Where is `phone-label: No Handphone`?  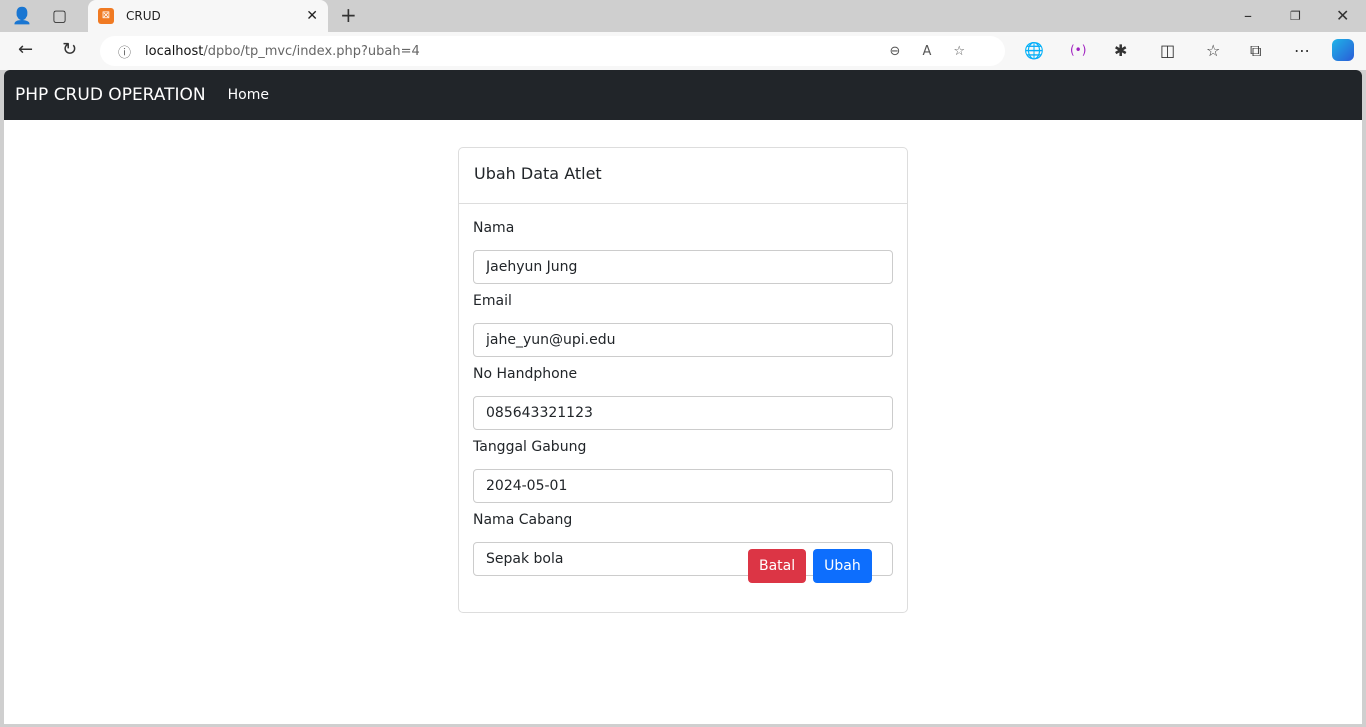
phone-label: No Handphone is located at coordinates (525, 374).